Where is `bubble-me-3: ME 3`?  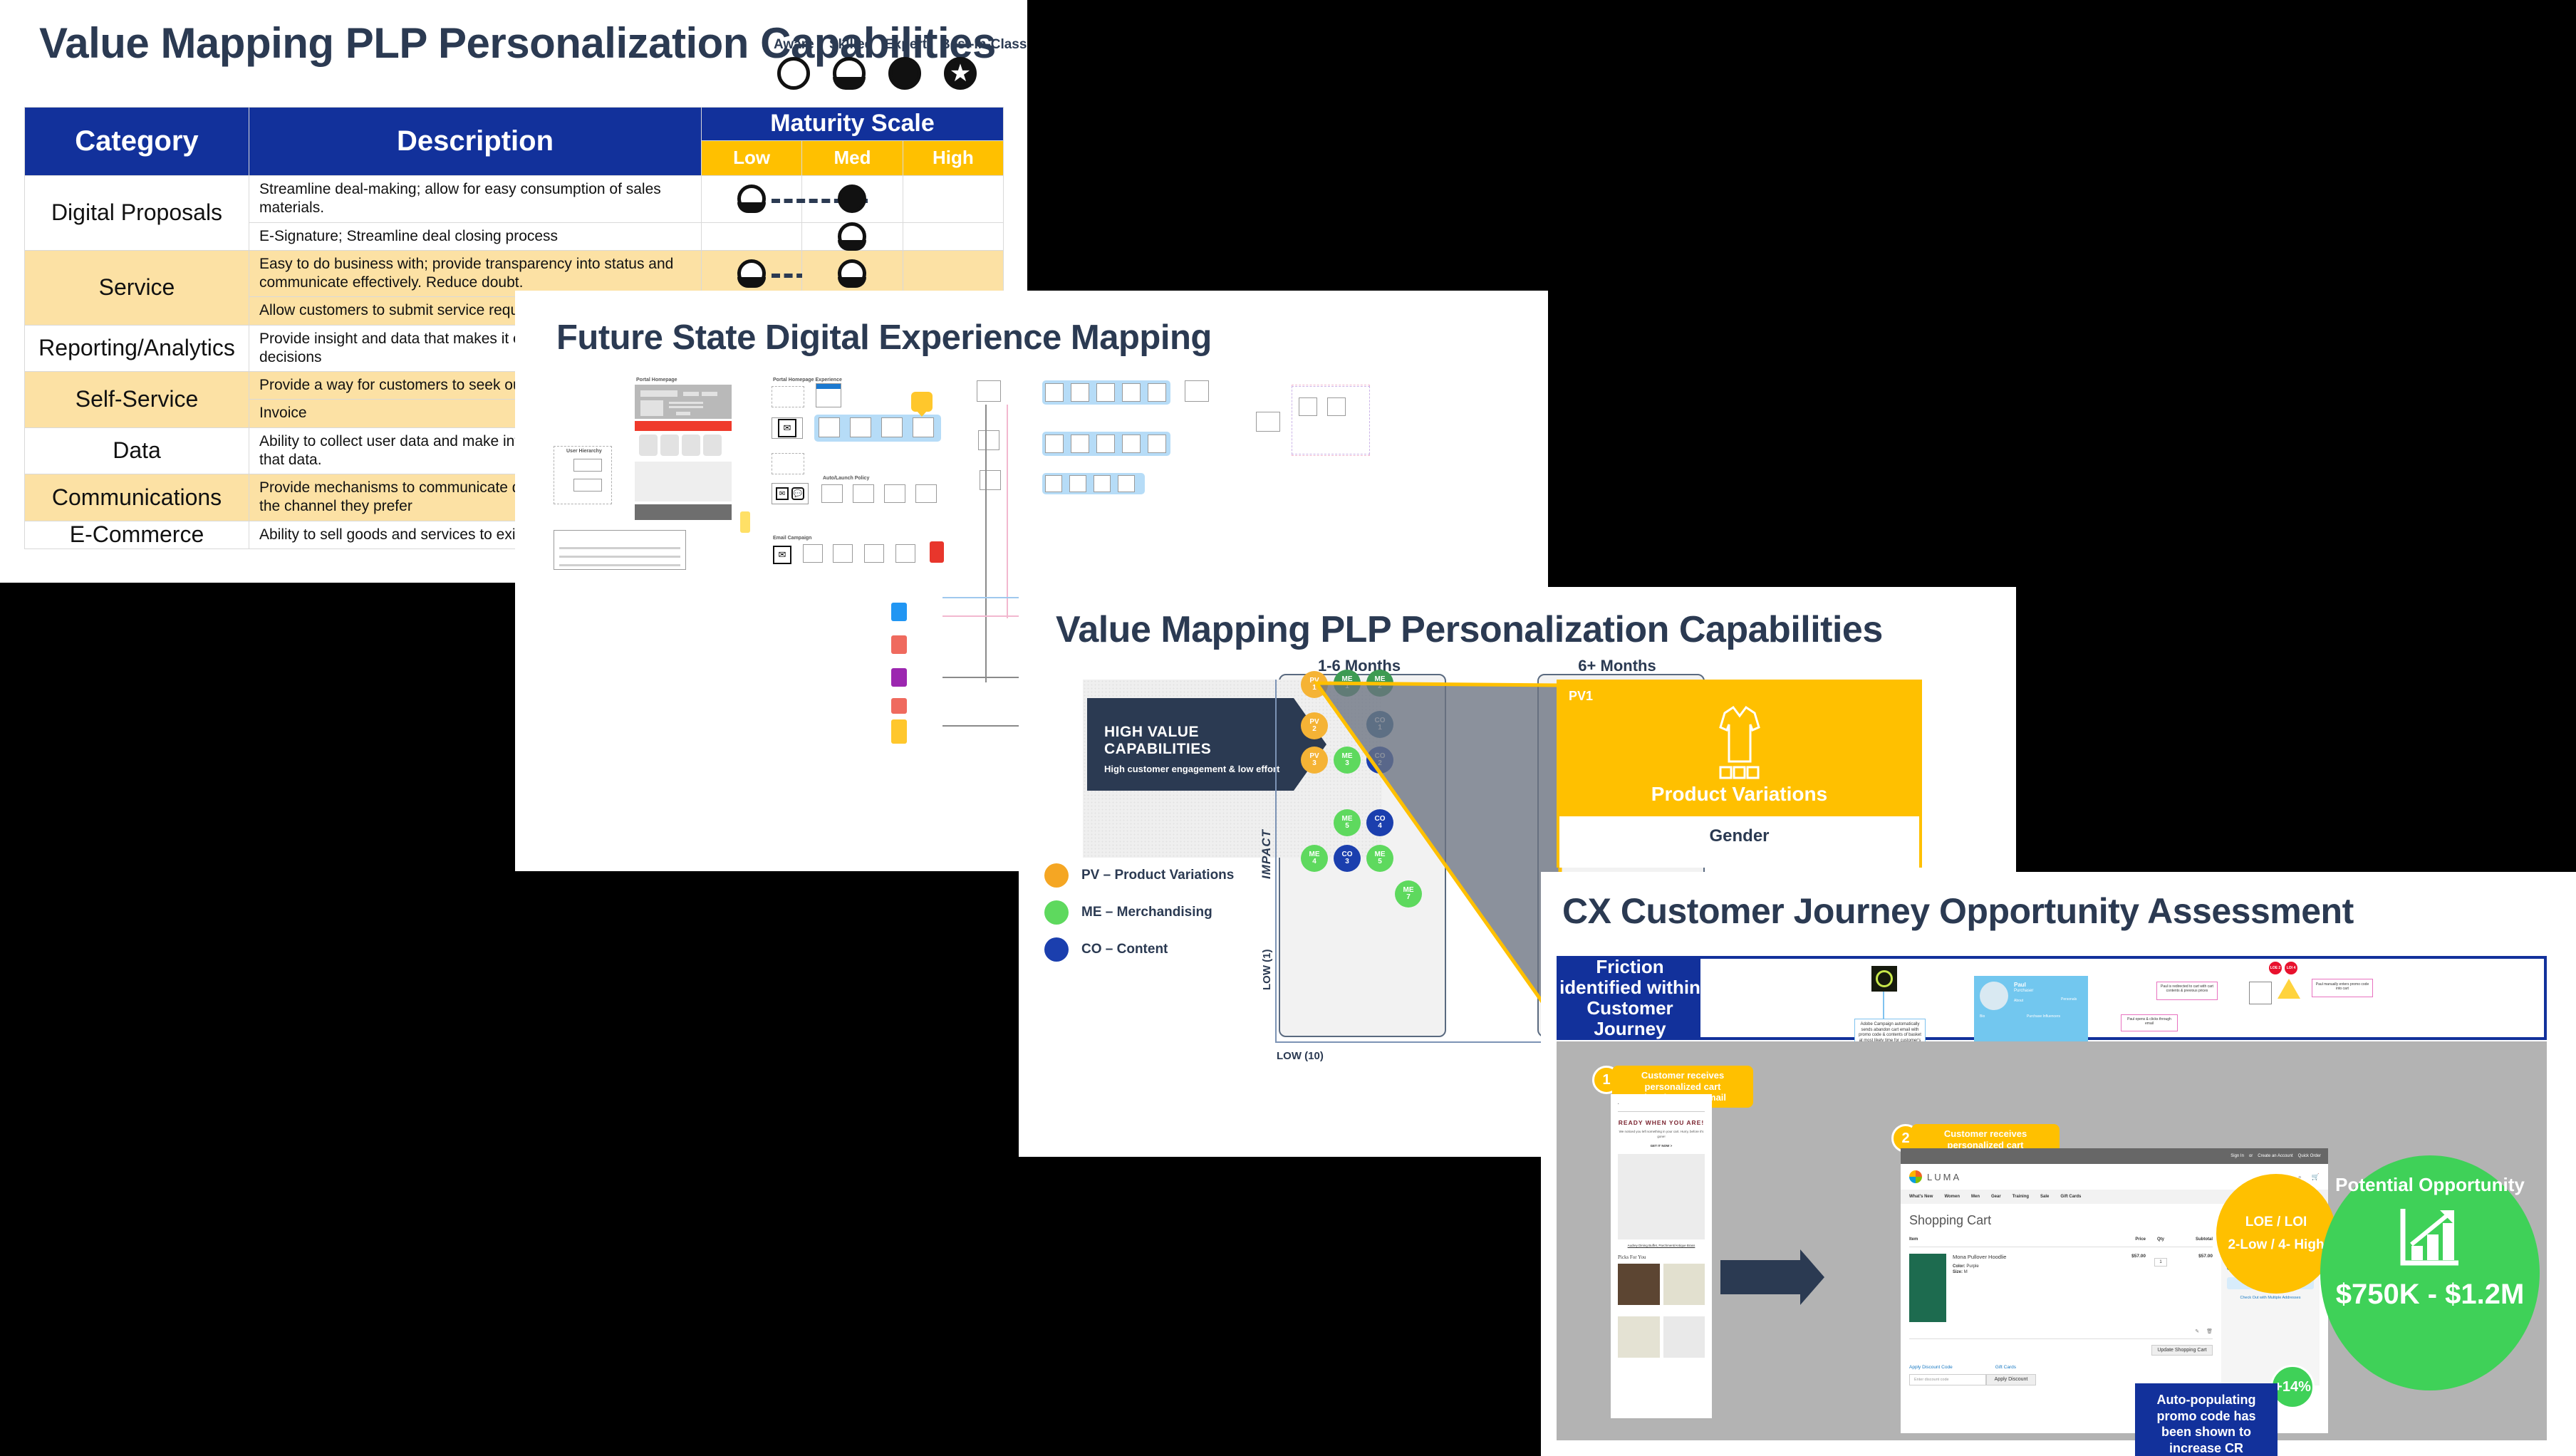
bubble-me-3: ME 3 is located at coordinates (1347, 760).